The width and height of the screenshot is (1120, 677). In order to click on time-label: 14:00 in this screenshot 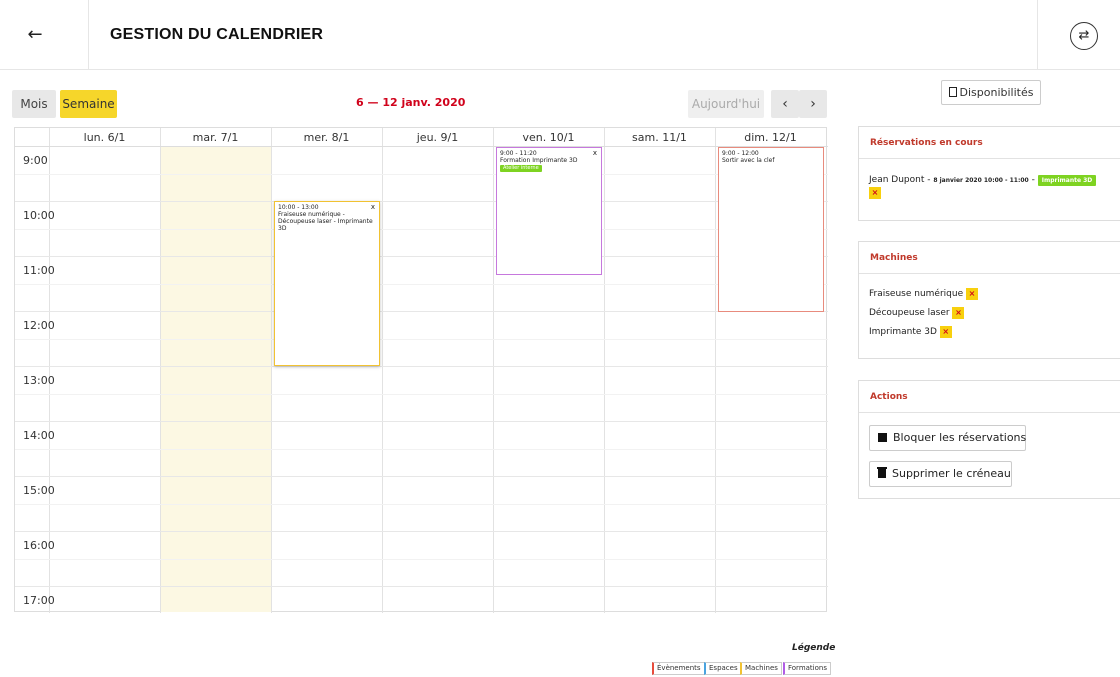, I will do `click(39, 435)`.